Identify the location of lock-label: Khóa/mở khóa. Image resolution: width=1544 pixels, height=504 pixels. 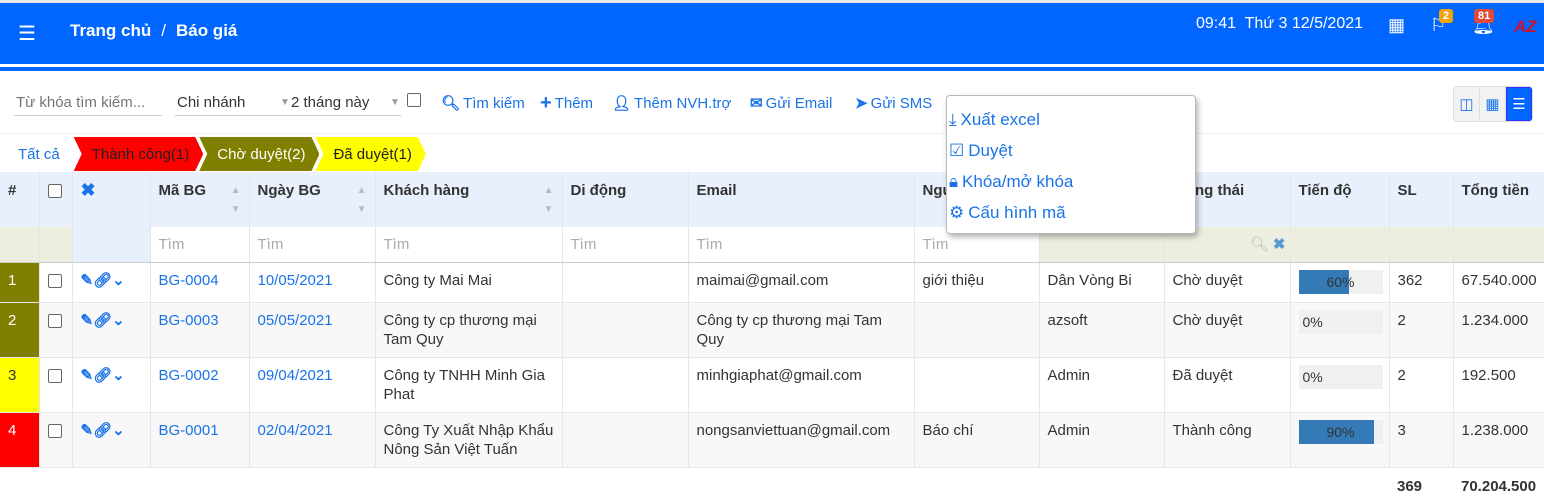
(1017, 182).